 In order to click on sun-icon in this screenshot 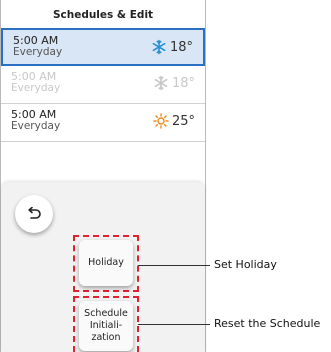, I will do `click(161, 121)`.